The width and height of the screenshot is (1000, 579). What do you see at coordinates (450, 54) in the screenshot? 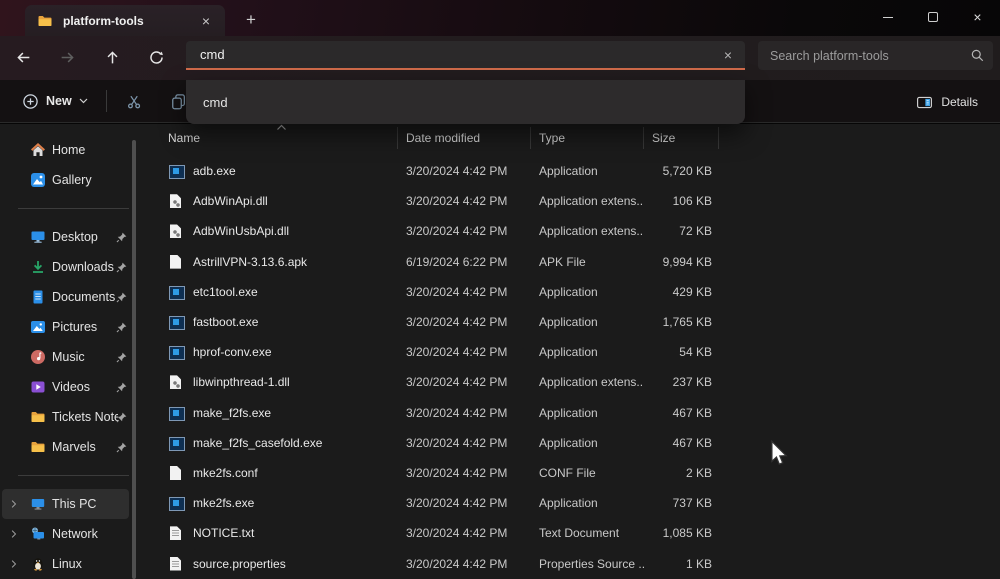
I see `address-input` at bounding box center [450, 54].